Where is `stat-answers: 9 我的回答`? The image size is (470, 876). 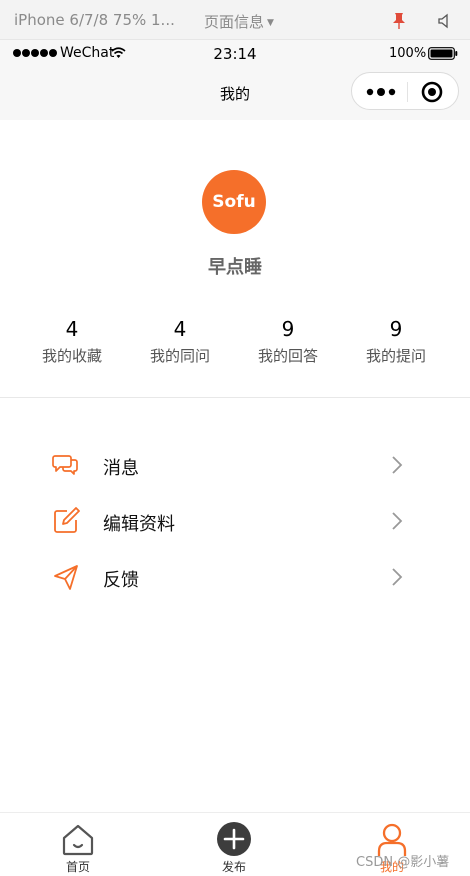 stat-answers: 9 我的回答 is located at coordinates (288, 344).